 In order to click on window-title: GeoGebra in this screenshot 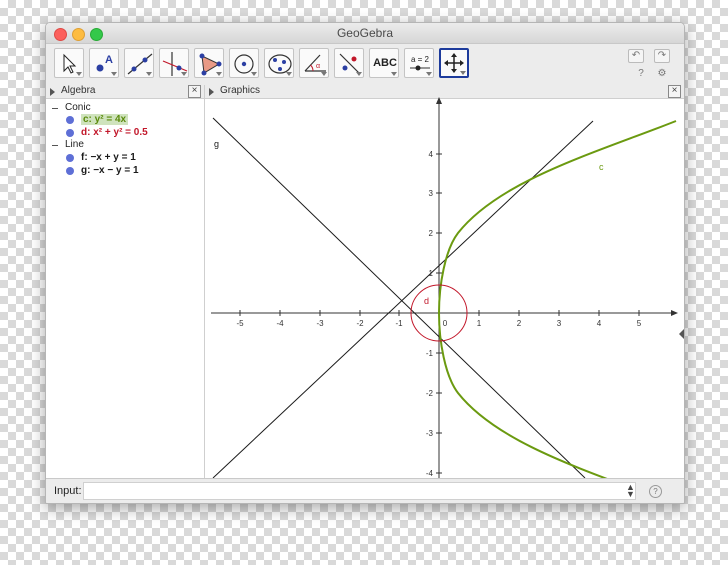, I will do `click(365, 33)`.